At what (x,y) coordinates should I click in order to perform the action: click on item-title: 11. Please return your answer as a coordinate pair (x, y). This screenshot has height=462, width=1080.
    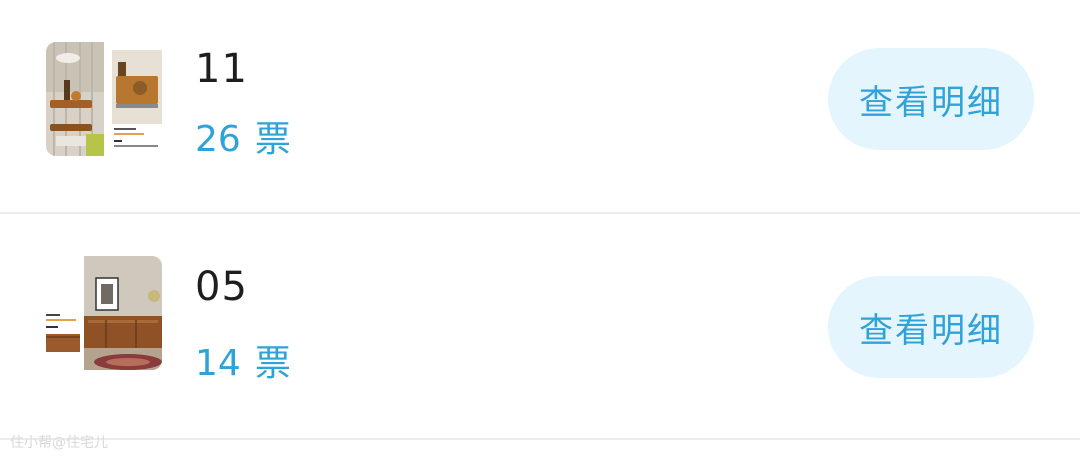
    Looking at the image, I should click on (221, 69).